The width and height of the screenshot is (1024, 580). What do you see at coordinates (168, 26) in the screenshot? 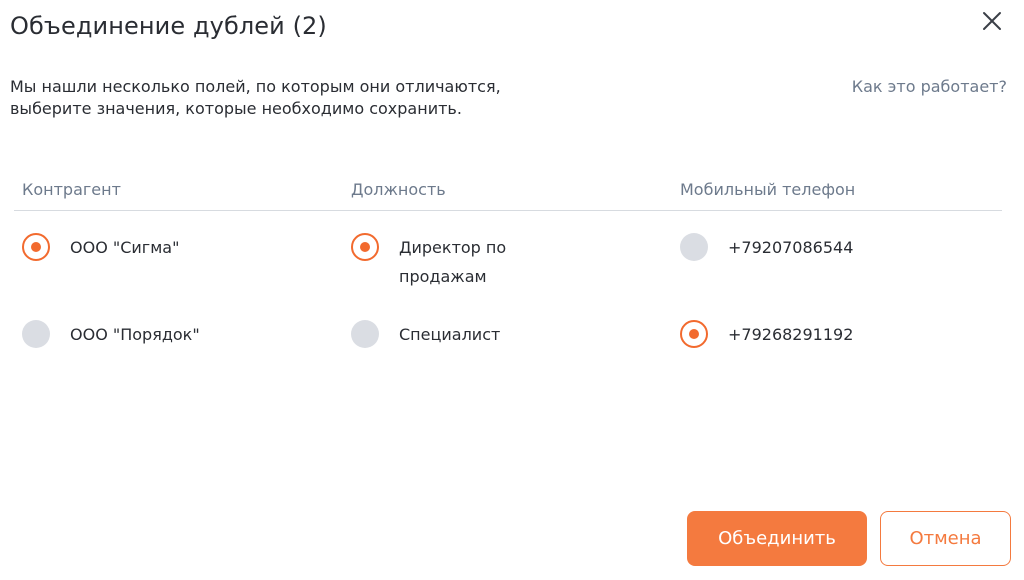
I see `dialog-title: Объединение дублей (2)` at bounding box center [168, 26].